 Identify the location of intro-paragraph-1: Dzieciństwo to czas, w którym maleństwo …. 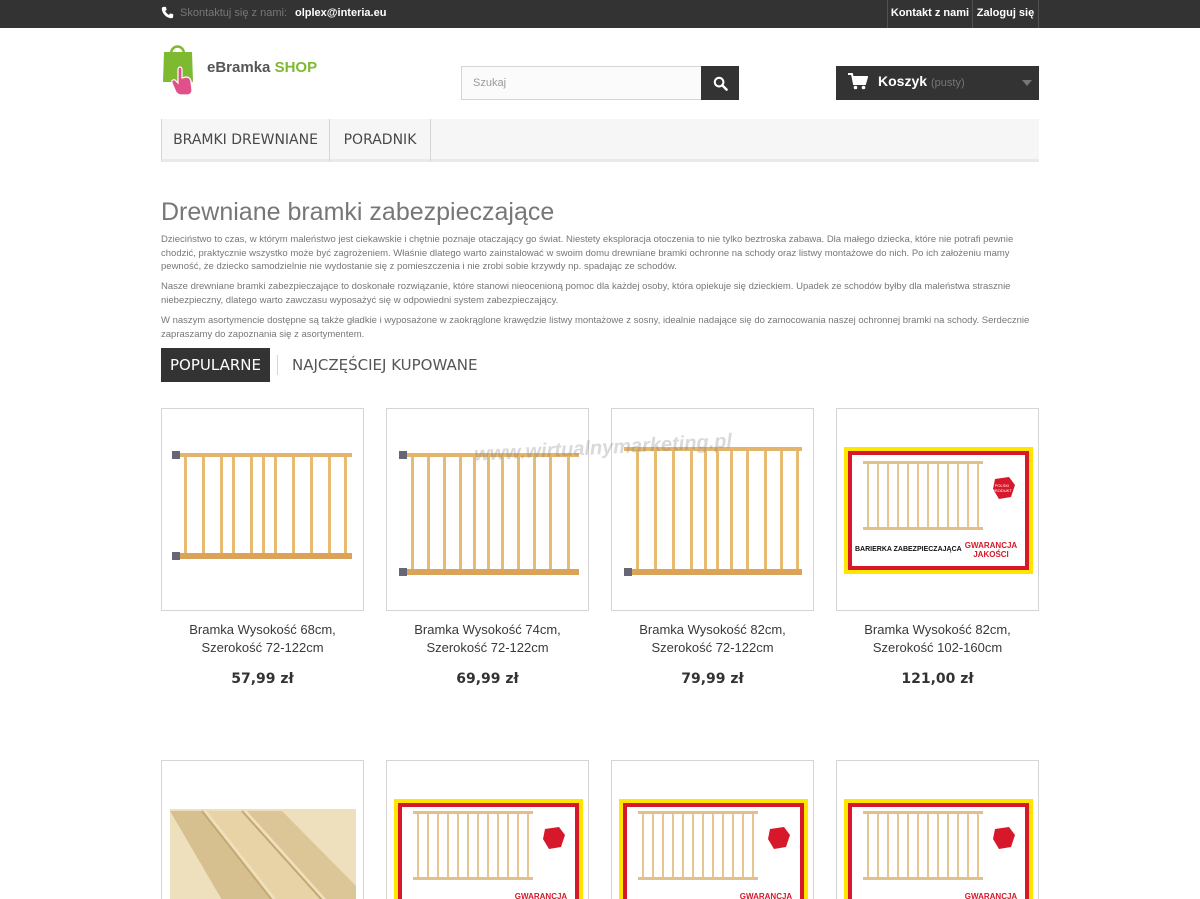
(587, 253).